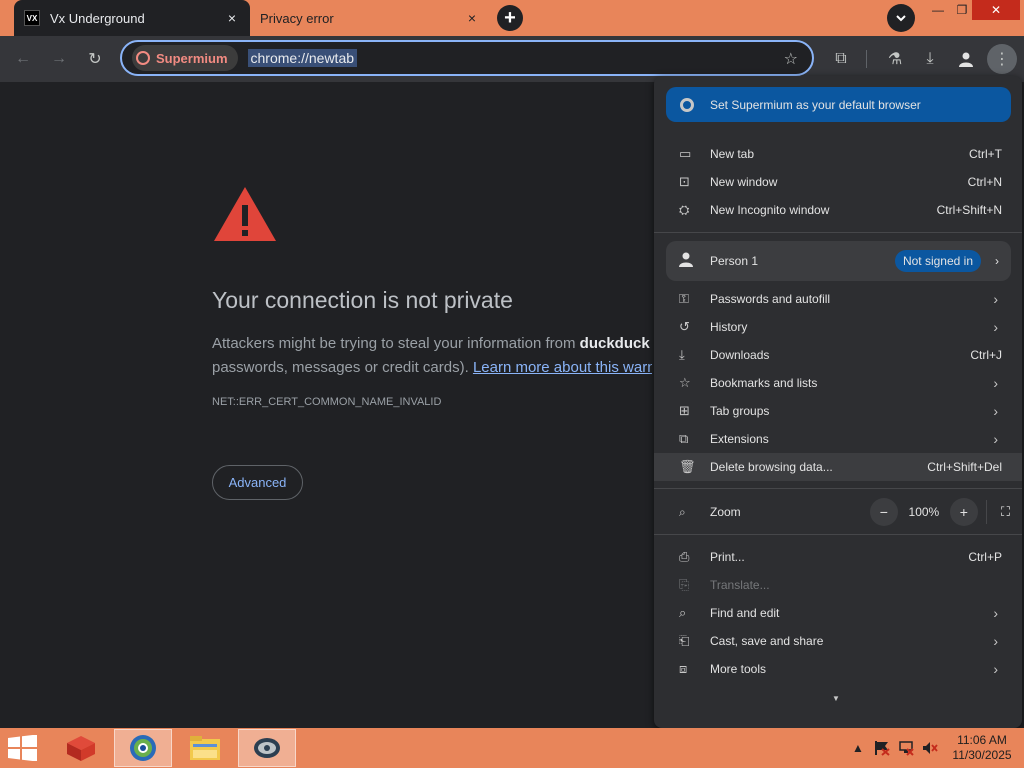 The height and width of the screenshot is (768, 1024). I want to click on menu-button: ⋮, so click(1002, 59).